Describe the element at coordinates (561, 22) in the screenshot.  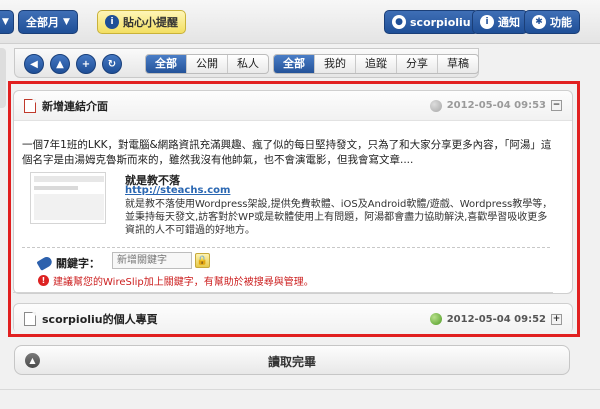
I see `features-label: 功能` at that location.